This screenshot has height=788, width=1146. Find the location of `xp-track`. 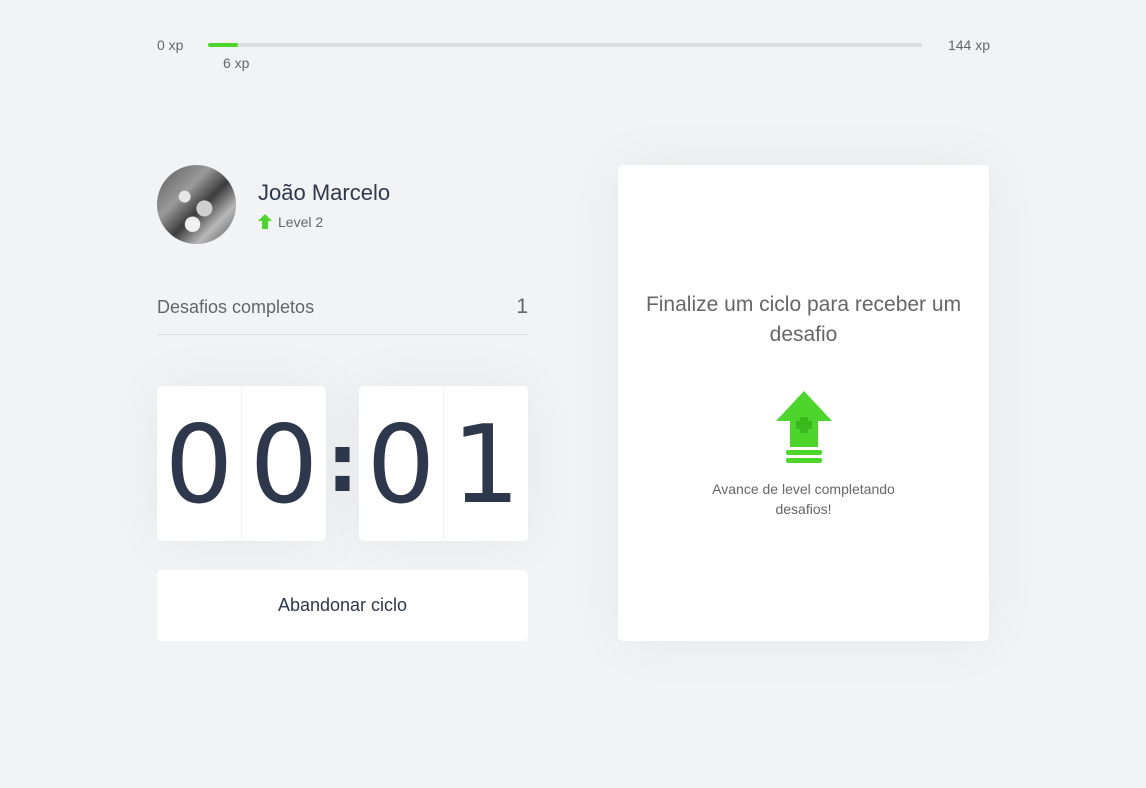

xp-track is located at coordinates (565, 45).